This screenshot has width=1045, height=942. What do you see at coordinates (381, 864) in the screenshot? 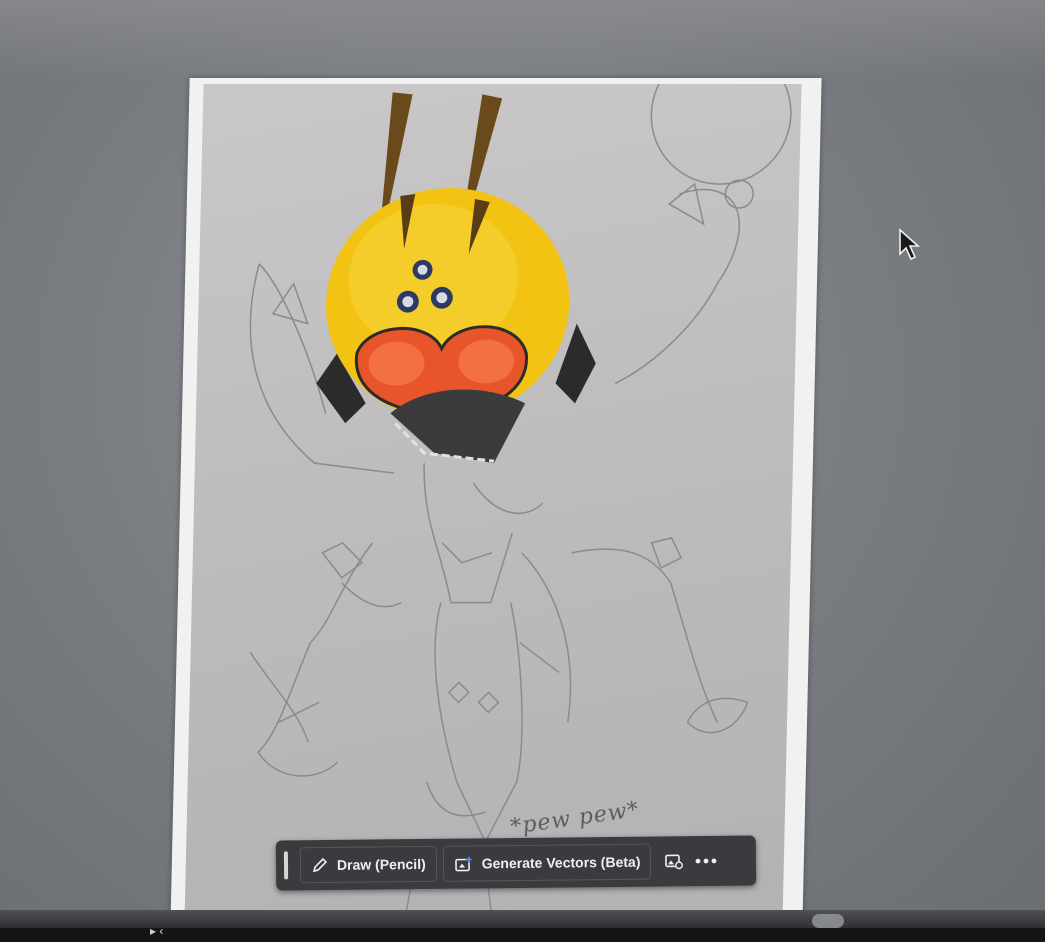
I see `draw-pencil-label: Draw (Pencil)` at bounding box center [381, 864].